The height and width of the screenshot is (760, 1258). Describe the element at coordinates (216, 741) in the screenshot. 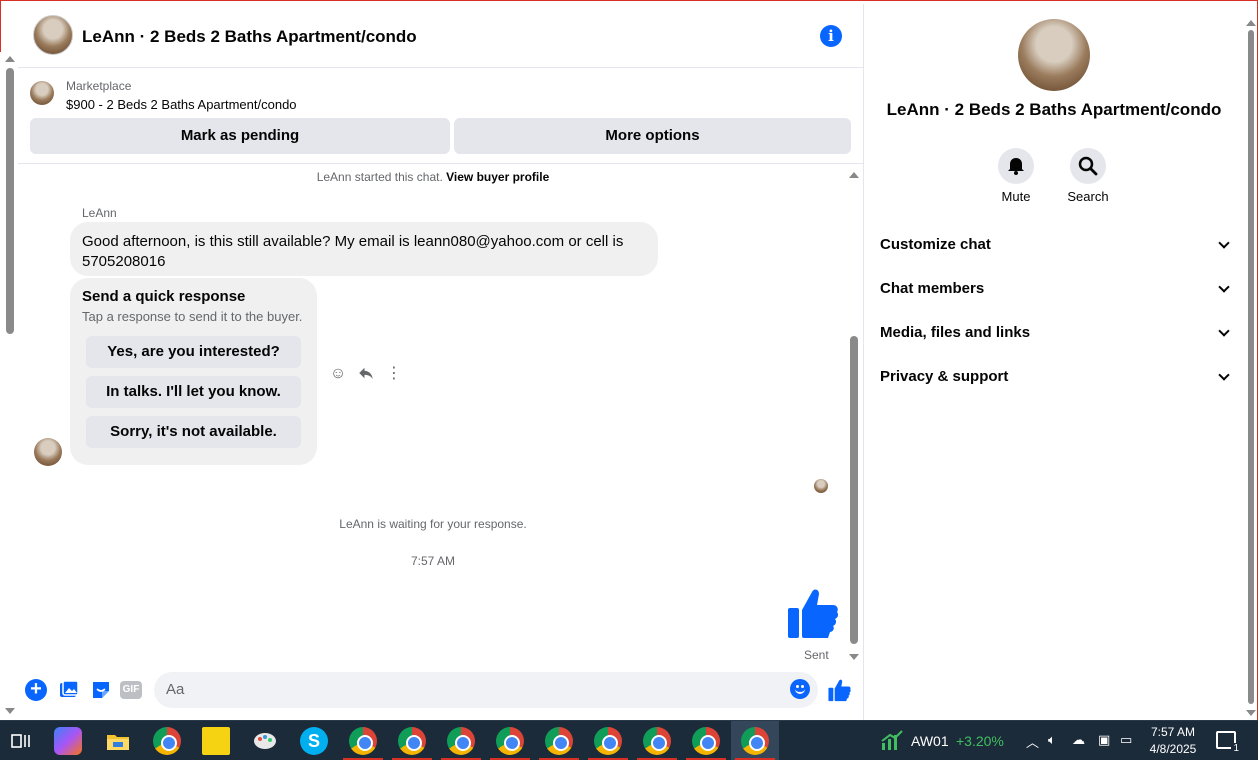

I see `sticky-notes-icon` at that location.